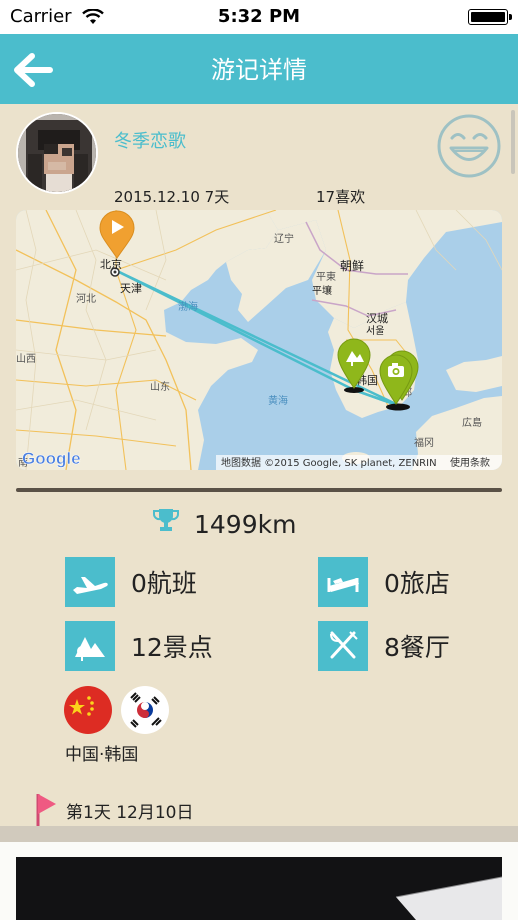  I want to click on divider, so click(259, 490).